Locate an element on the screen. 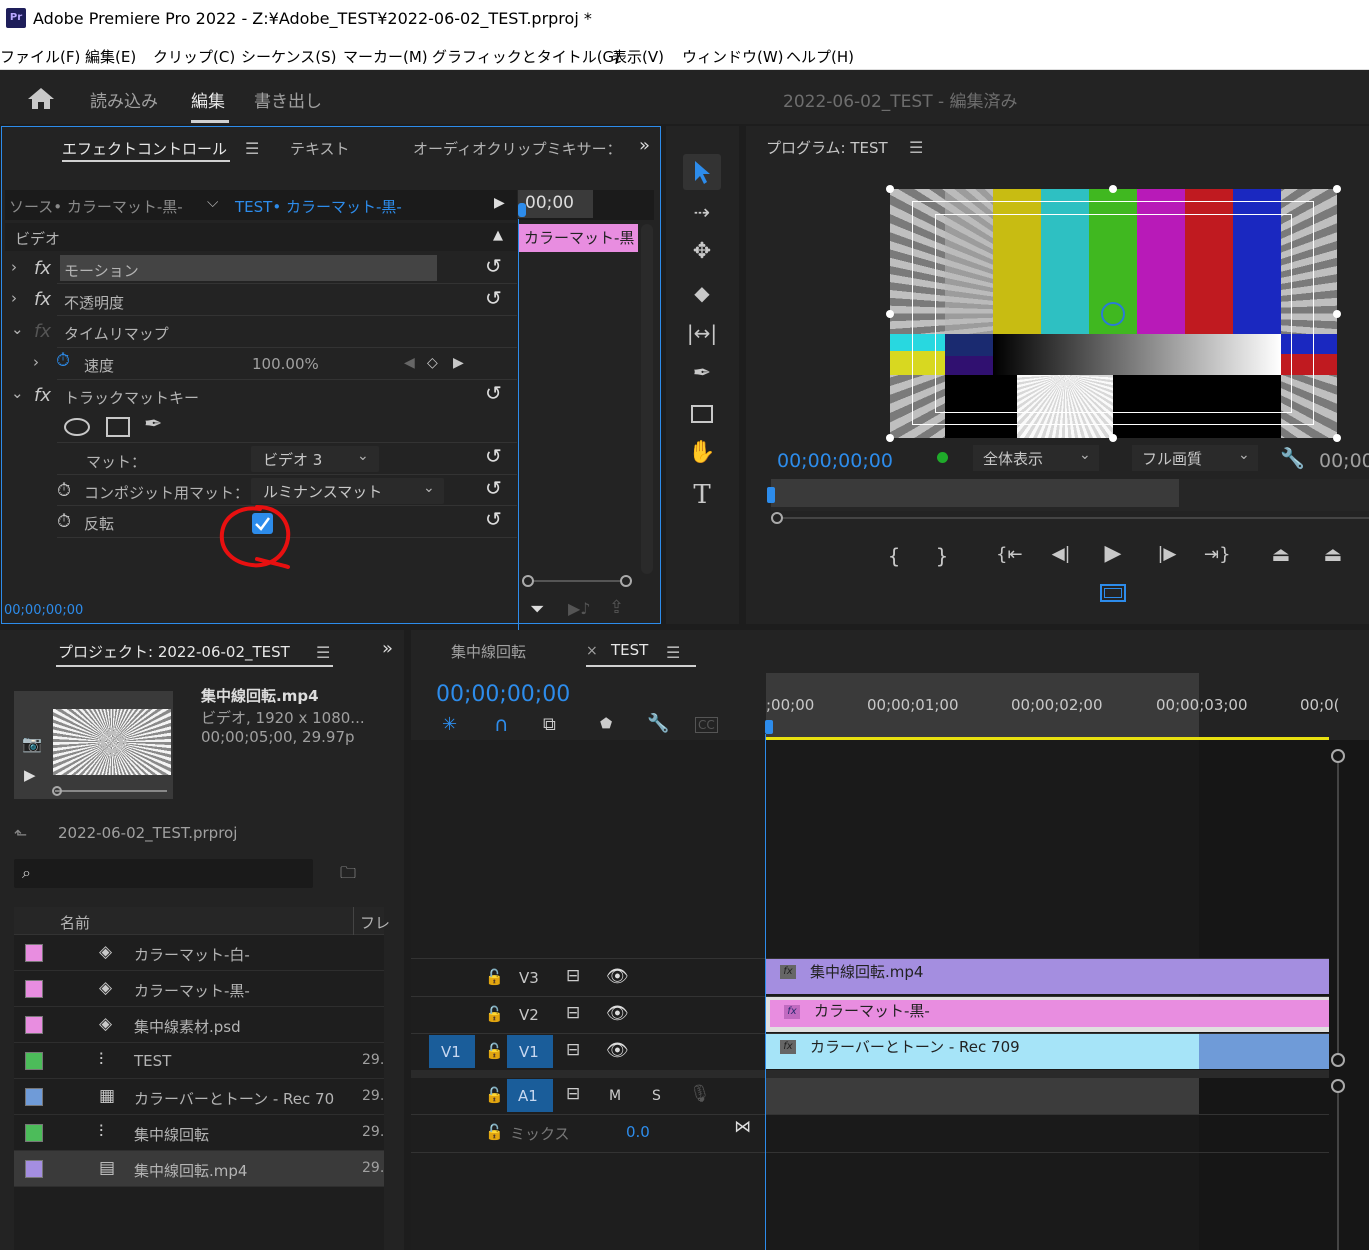  lift-icon: ⏏ is located at coordinates (1281, 554).